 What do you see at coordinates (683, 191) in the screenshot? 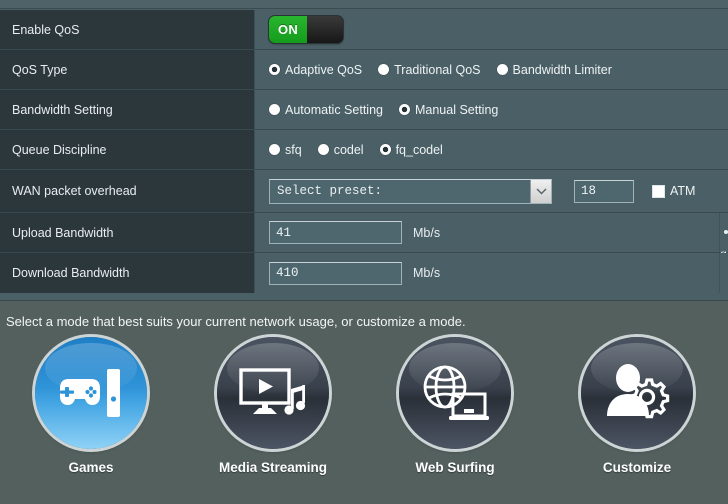
I see `atm-label: ATM` at bounding box center [683, 191].